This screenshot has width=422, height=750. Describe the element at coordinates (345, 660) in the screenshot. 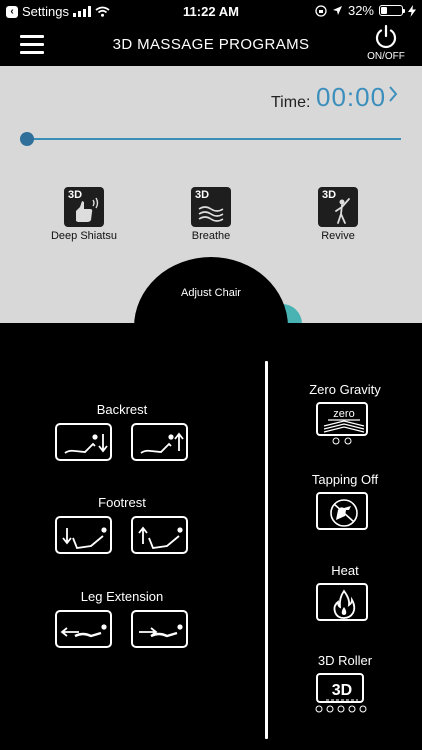

I see `3d-roller-title: 3D Roller` at that location.